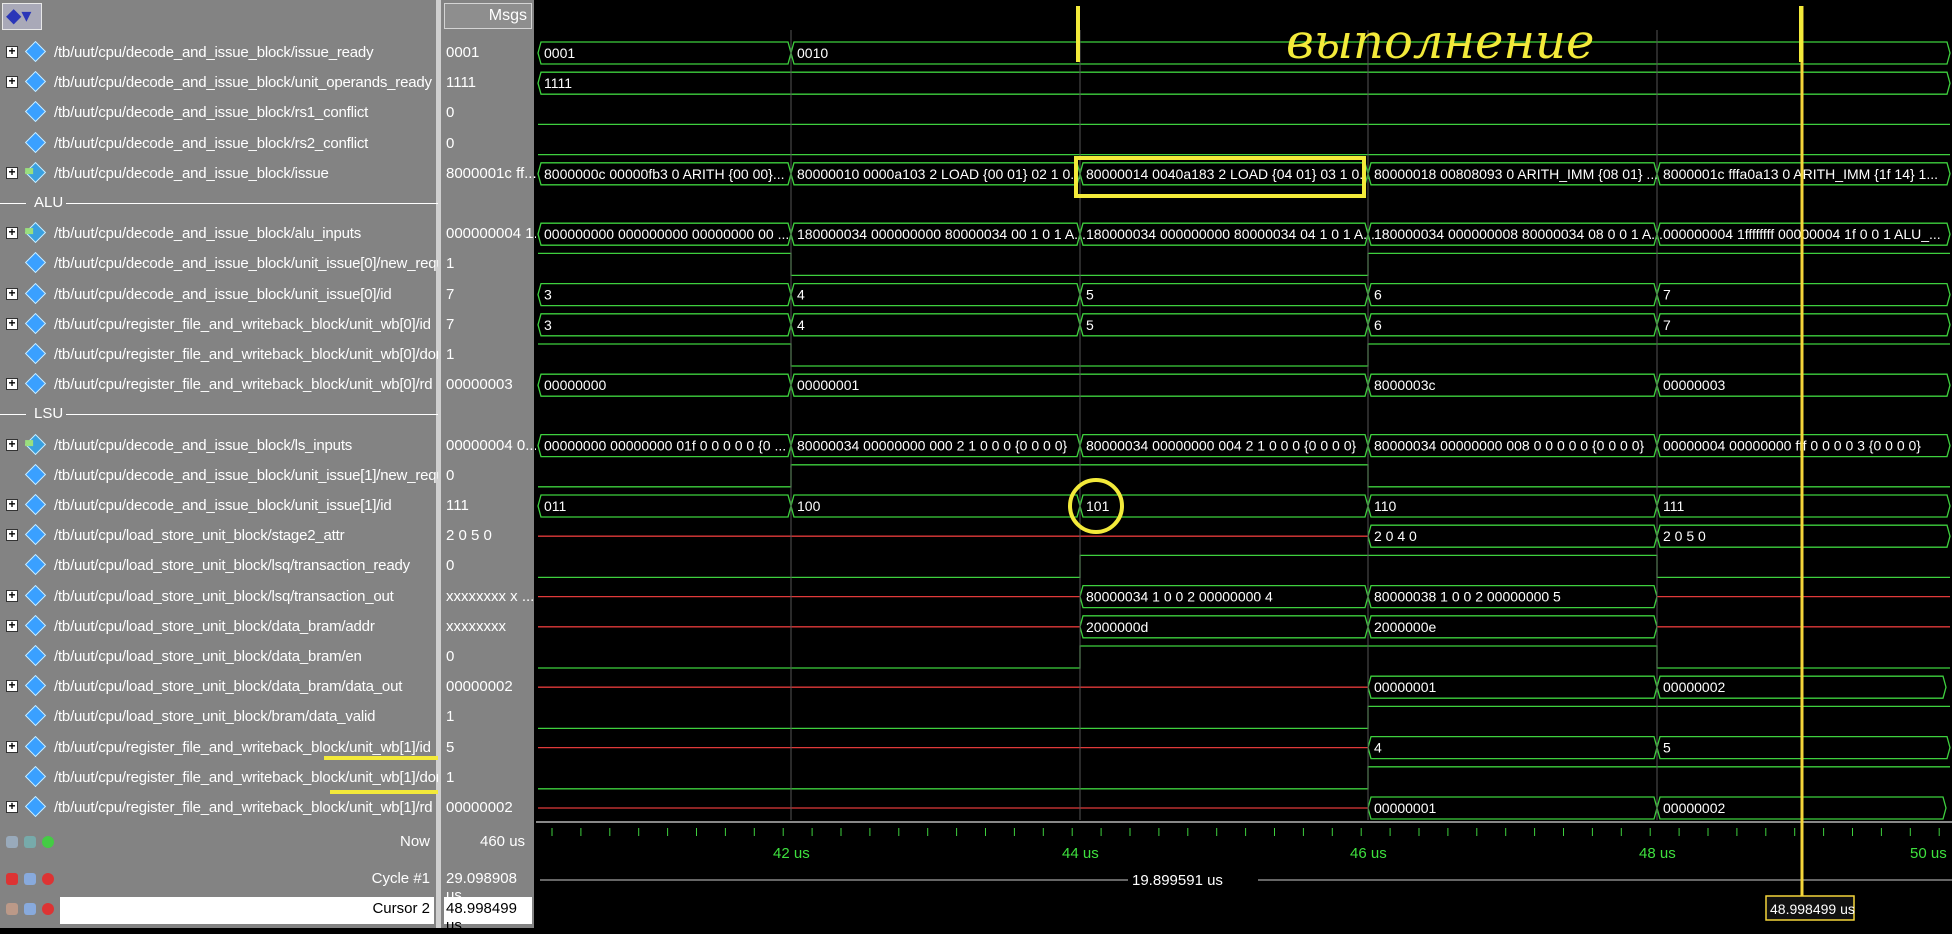  I want to click on tick-label-3: 48 us, so click(1657, 853).